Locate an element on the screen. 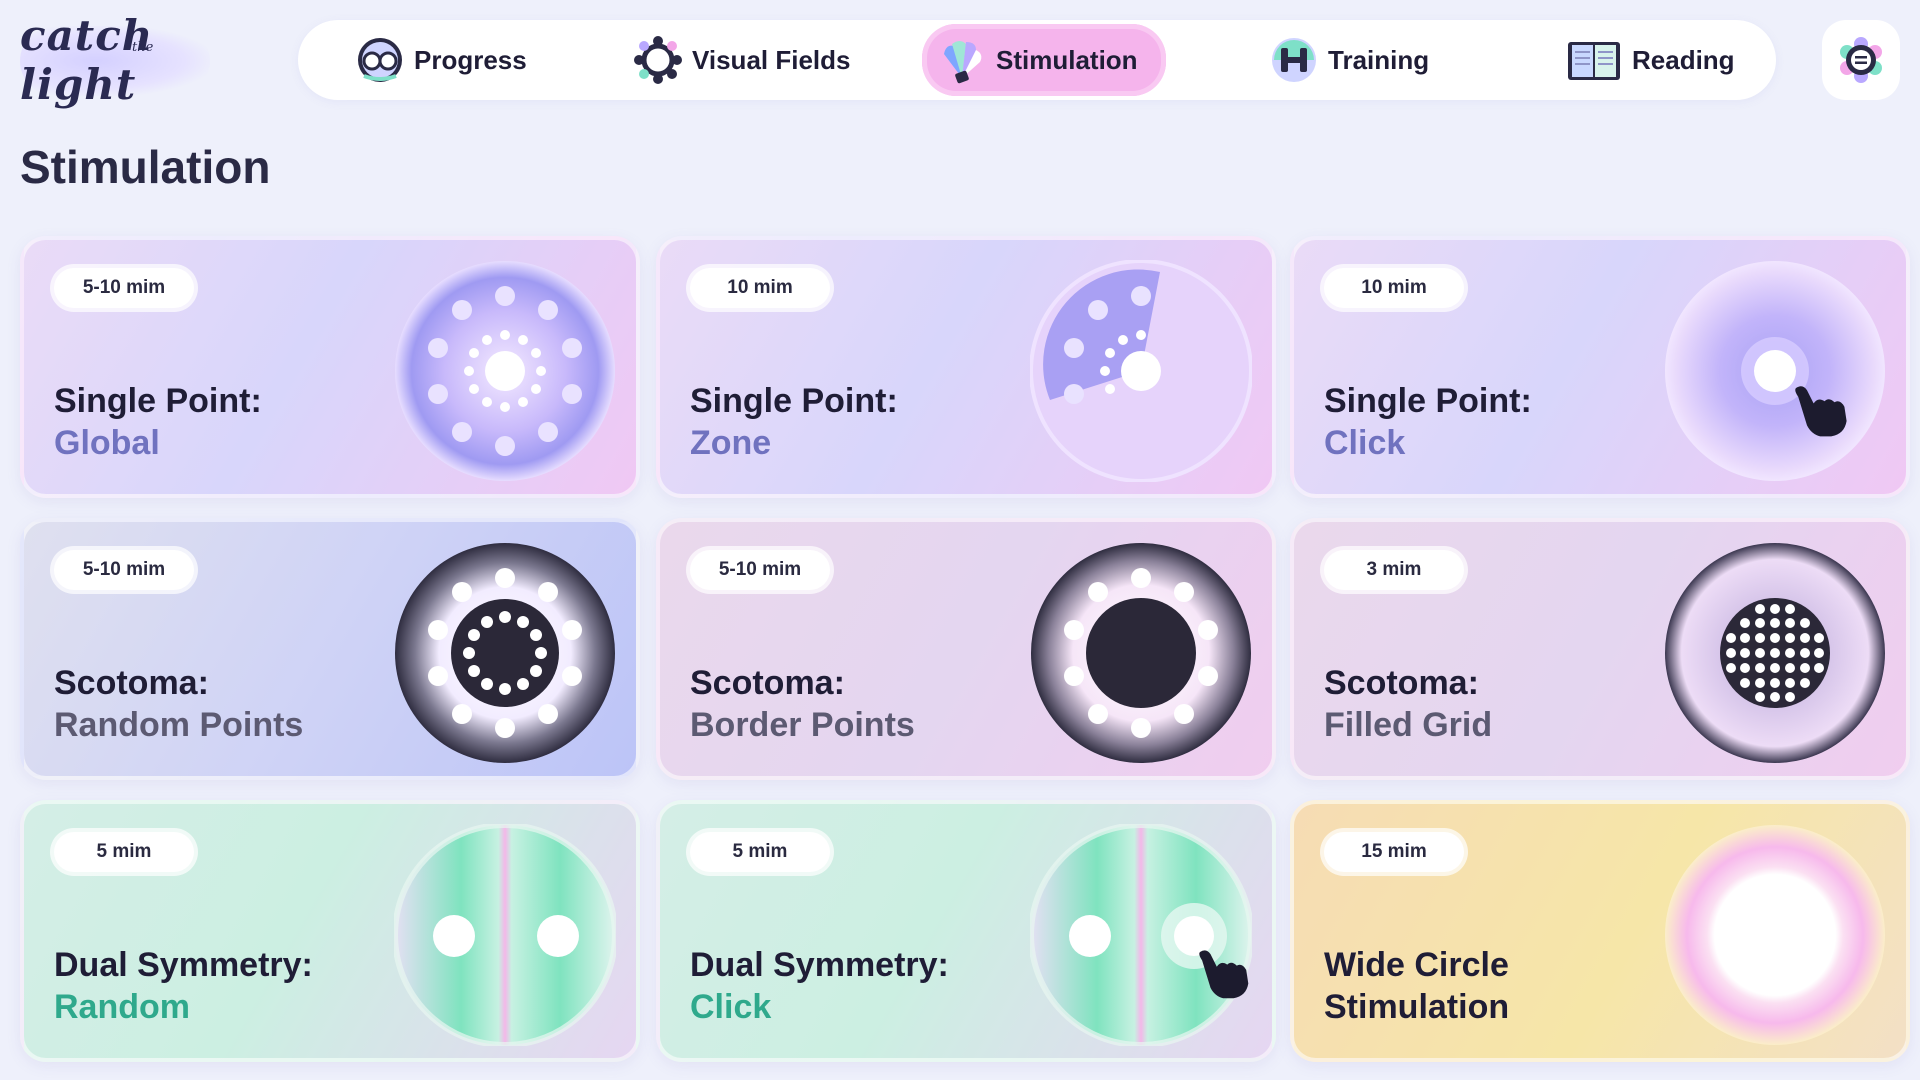 The height and width of the screenshot is (1080, 1920). stimulation-orb-zone is located at coordinates (1141, 371).